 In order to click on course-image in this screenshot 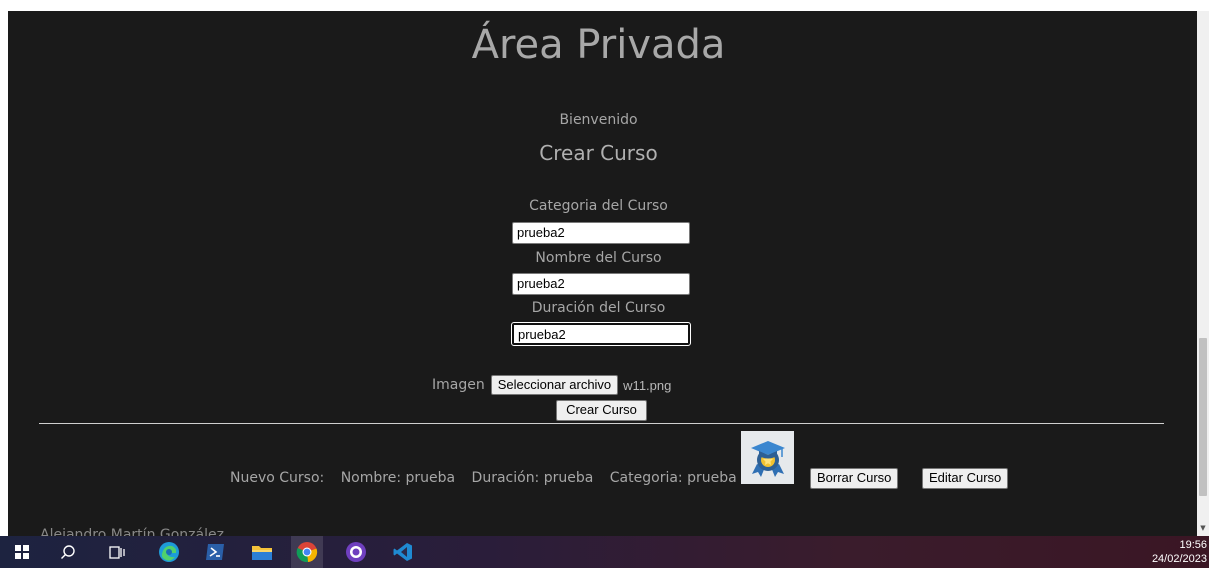, I will do `click(767, 457)`.